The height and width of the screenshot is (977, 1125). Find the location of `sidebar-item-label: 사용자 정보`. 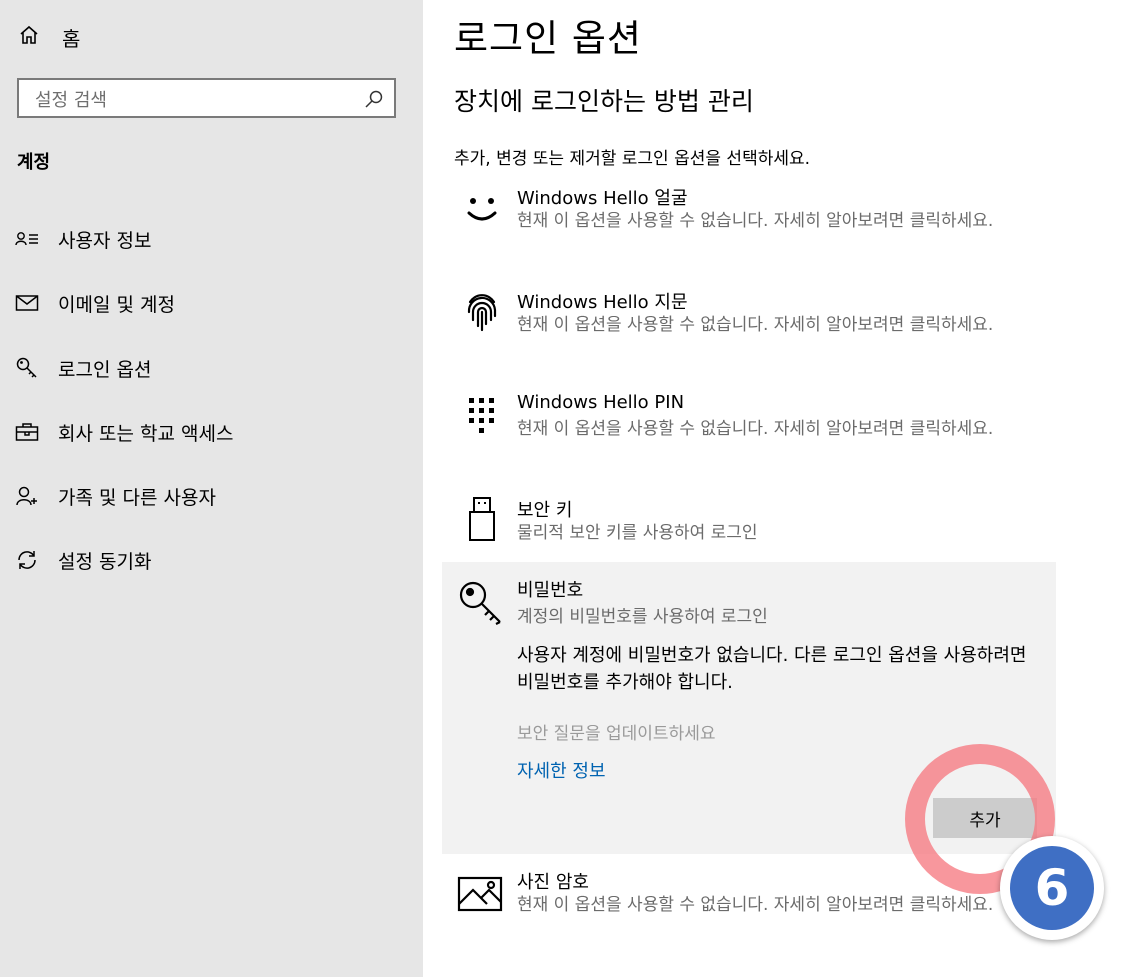

sidebar-item-label: 사용자 정보 is located at coordinates (105, 240).